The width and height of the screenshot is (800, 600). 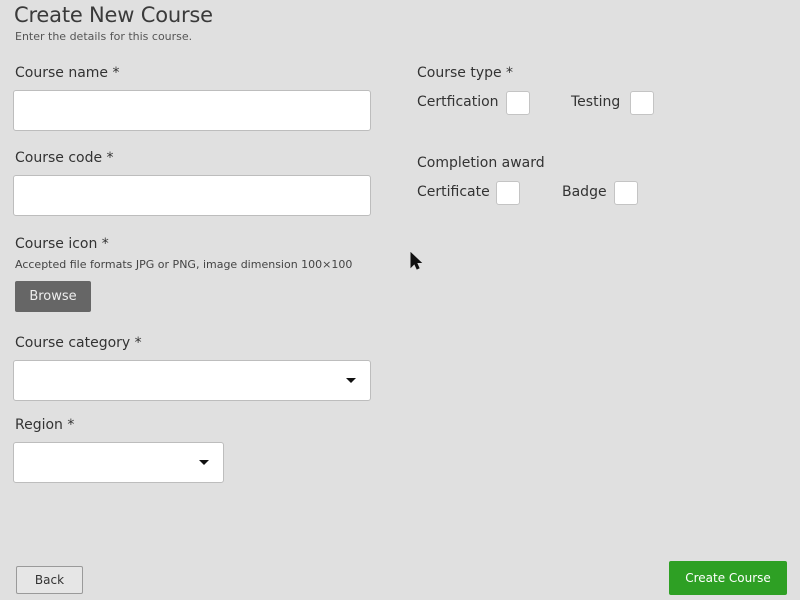 I want to click on mouse-cursor-icon, so click(x=416, y=261).